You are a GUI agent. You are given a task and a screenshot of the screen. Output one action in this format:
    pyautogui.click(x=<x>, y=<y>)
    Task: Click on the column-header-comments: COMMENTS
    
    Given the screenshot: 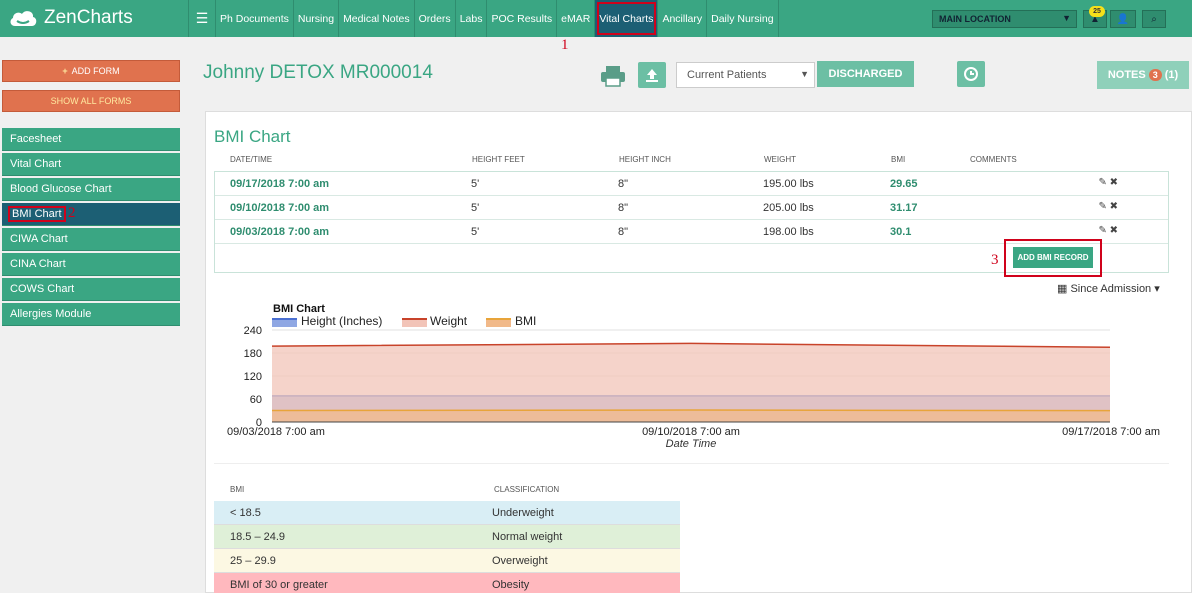 What is the action you would take?
    pyautogui.click(x=993, y=159)
    